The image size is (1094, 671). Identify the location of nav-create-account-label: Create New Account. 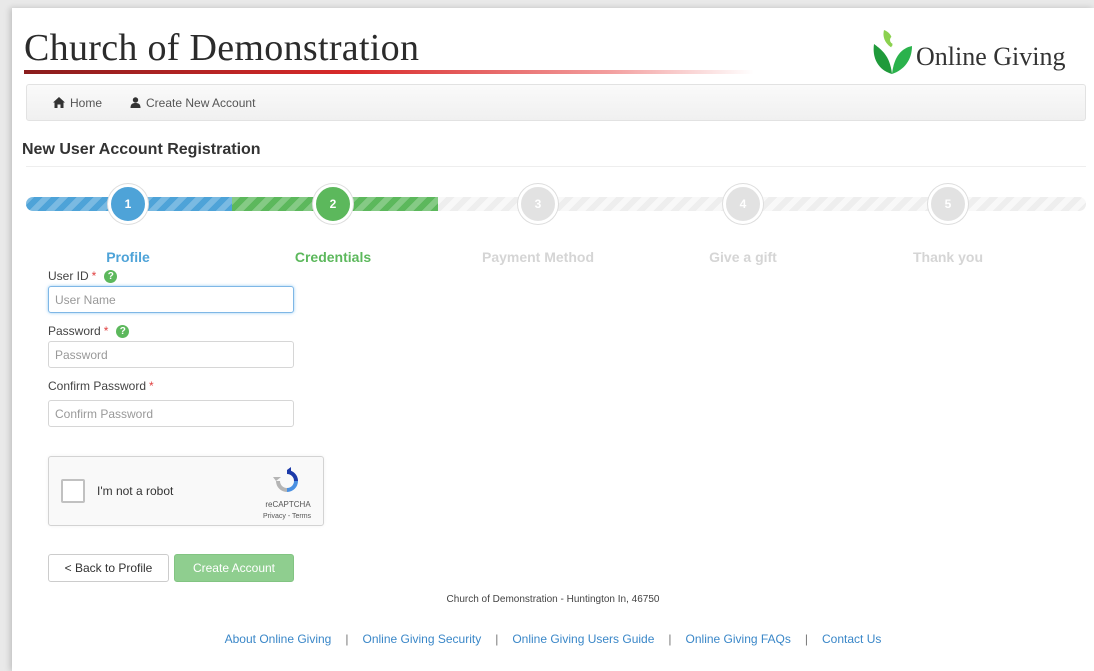
(201, 102).